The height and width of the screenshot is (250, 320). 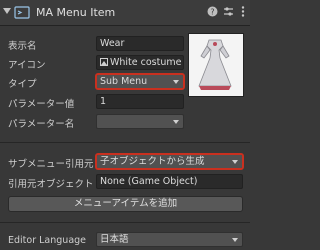 I want to click on sliders-icon, so click(x=228, y=12).